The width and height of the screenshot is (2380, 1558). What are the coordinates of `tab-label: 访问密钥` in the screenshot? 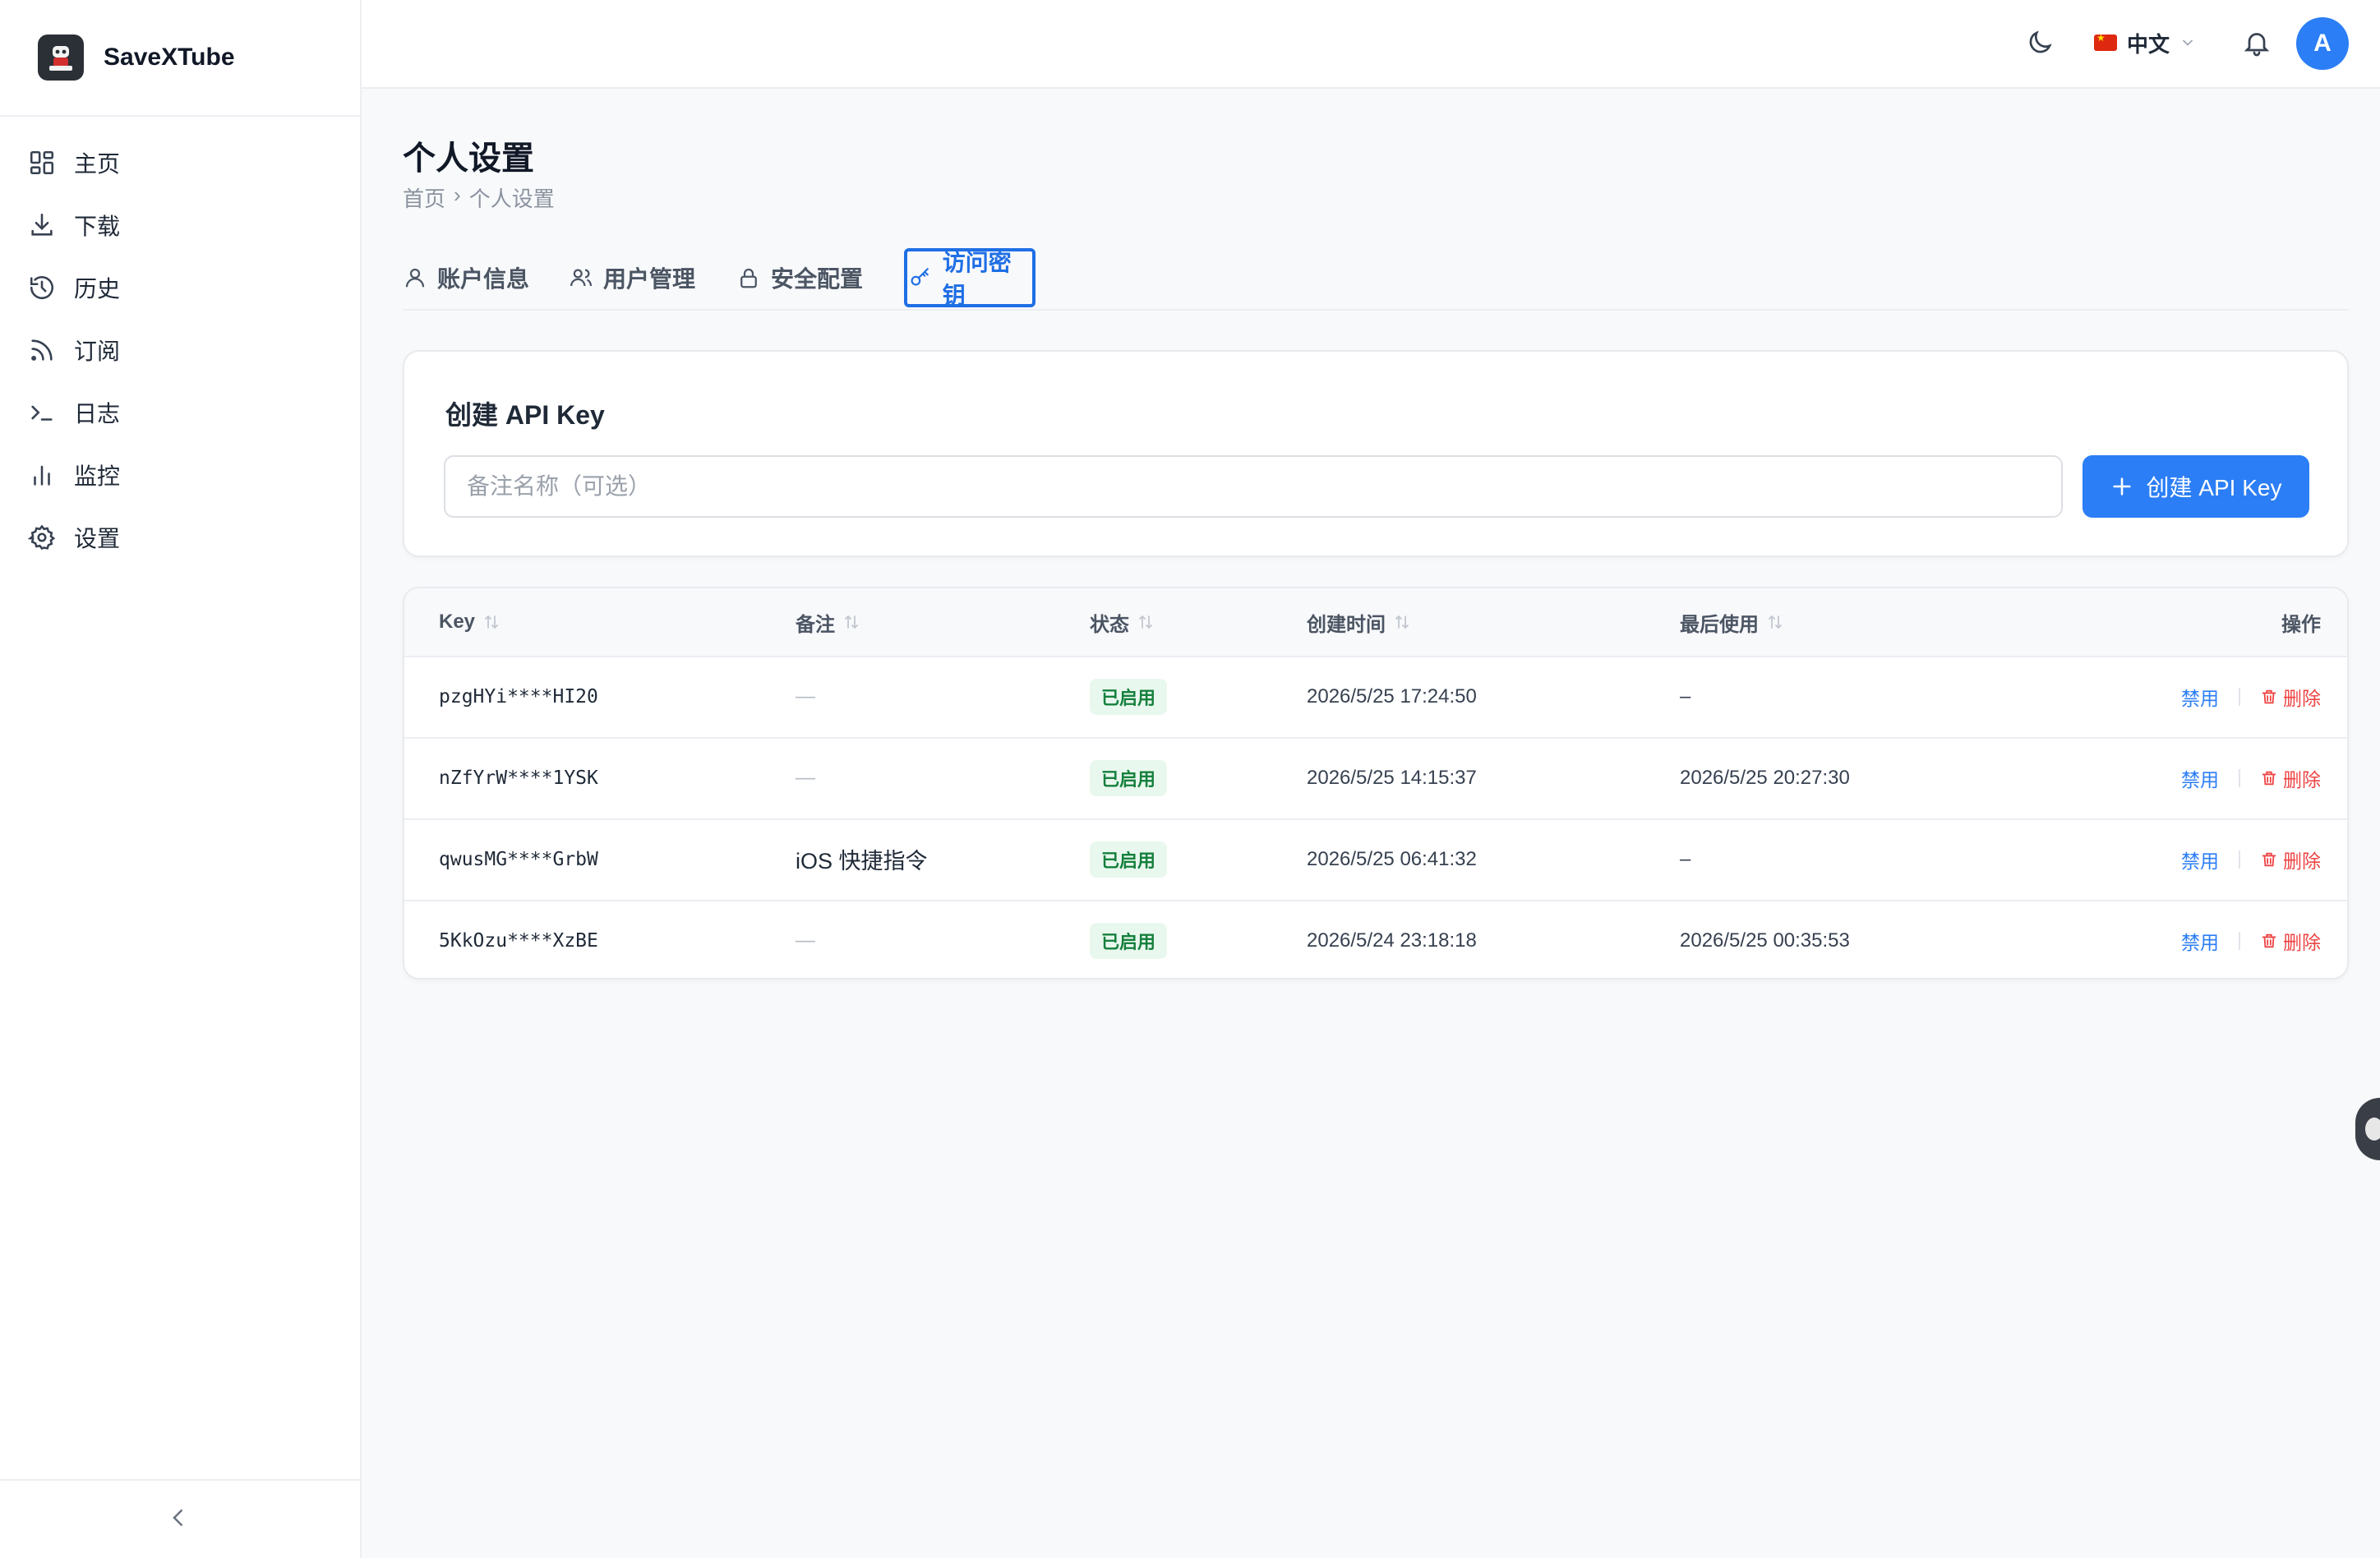 It's located at (977, 279).